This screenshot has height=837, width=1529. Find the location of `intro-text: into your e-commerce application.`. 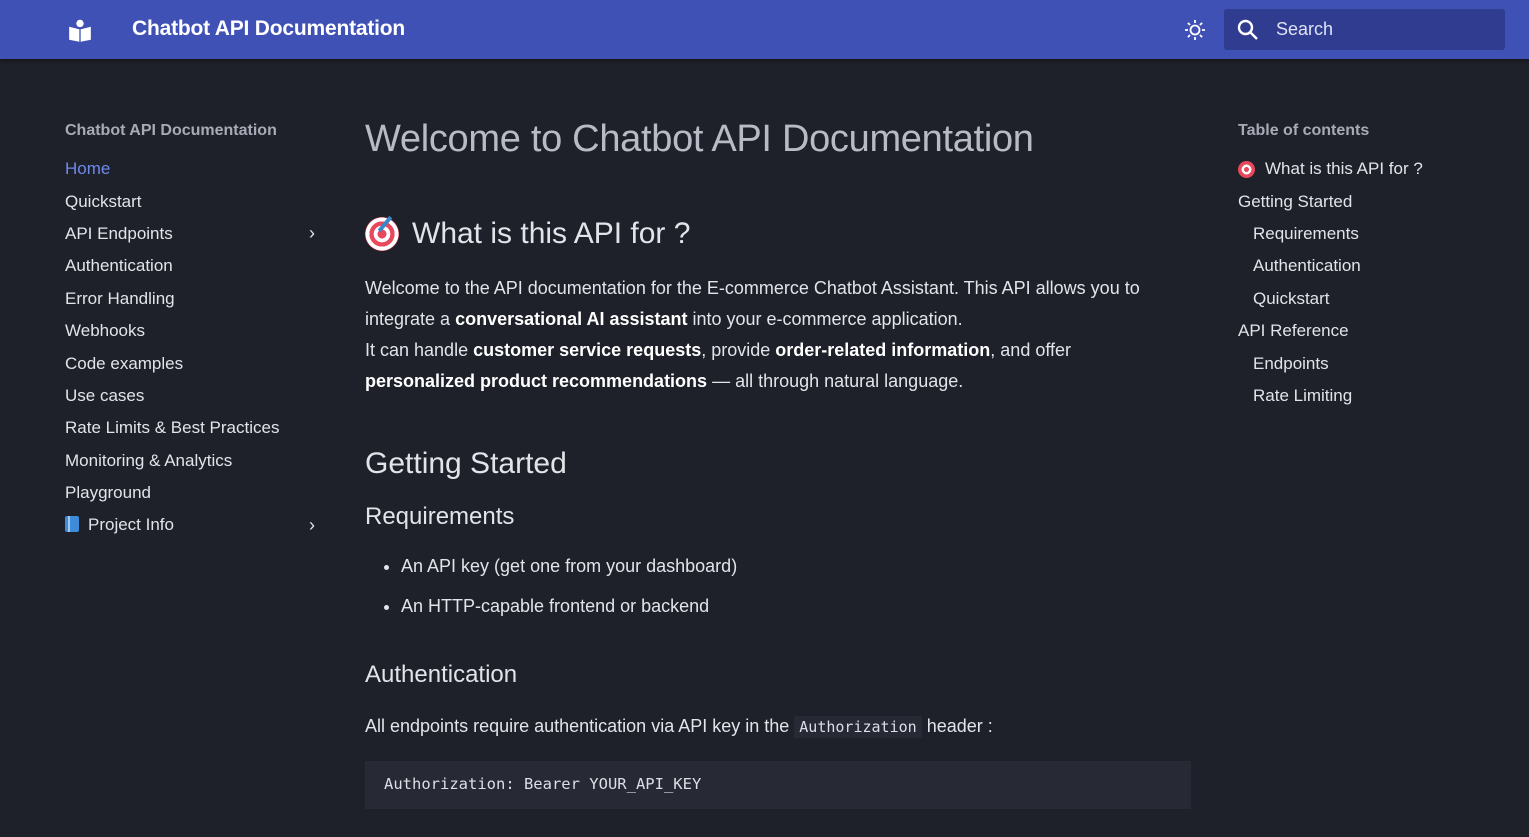

intro-text: into your e-commerce application. is located at coordinates (825, 319).